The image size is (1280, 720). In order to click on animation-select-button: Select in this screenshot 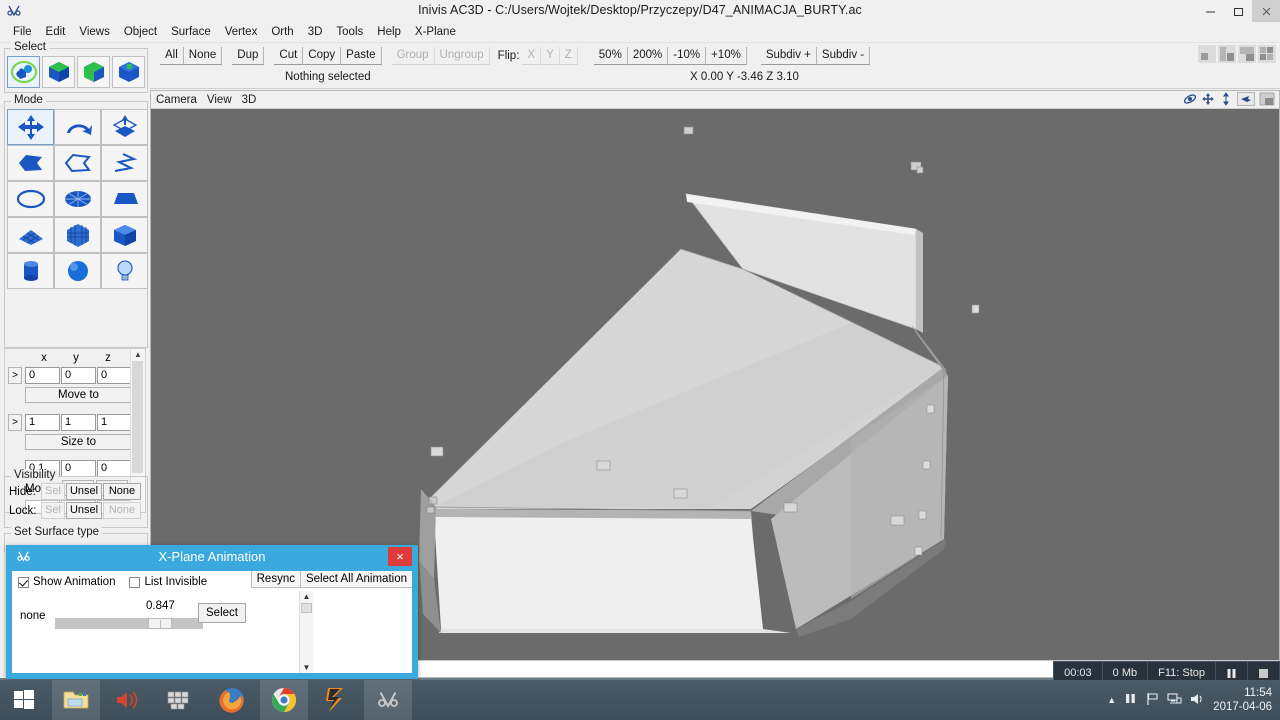, I will do `click(222, 613)`.